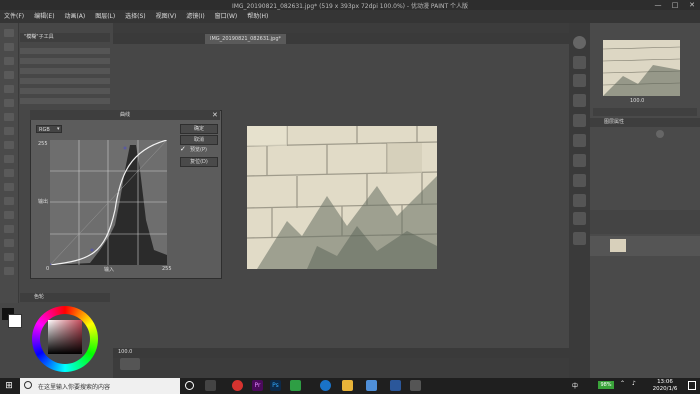 The height and width of the screenshot is (394, 700). I want to click on checkbox-check-icon: ✓, so click(184, 149).